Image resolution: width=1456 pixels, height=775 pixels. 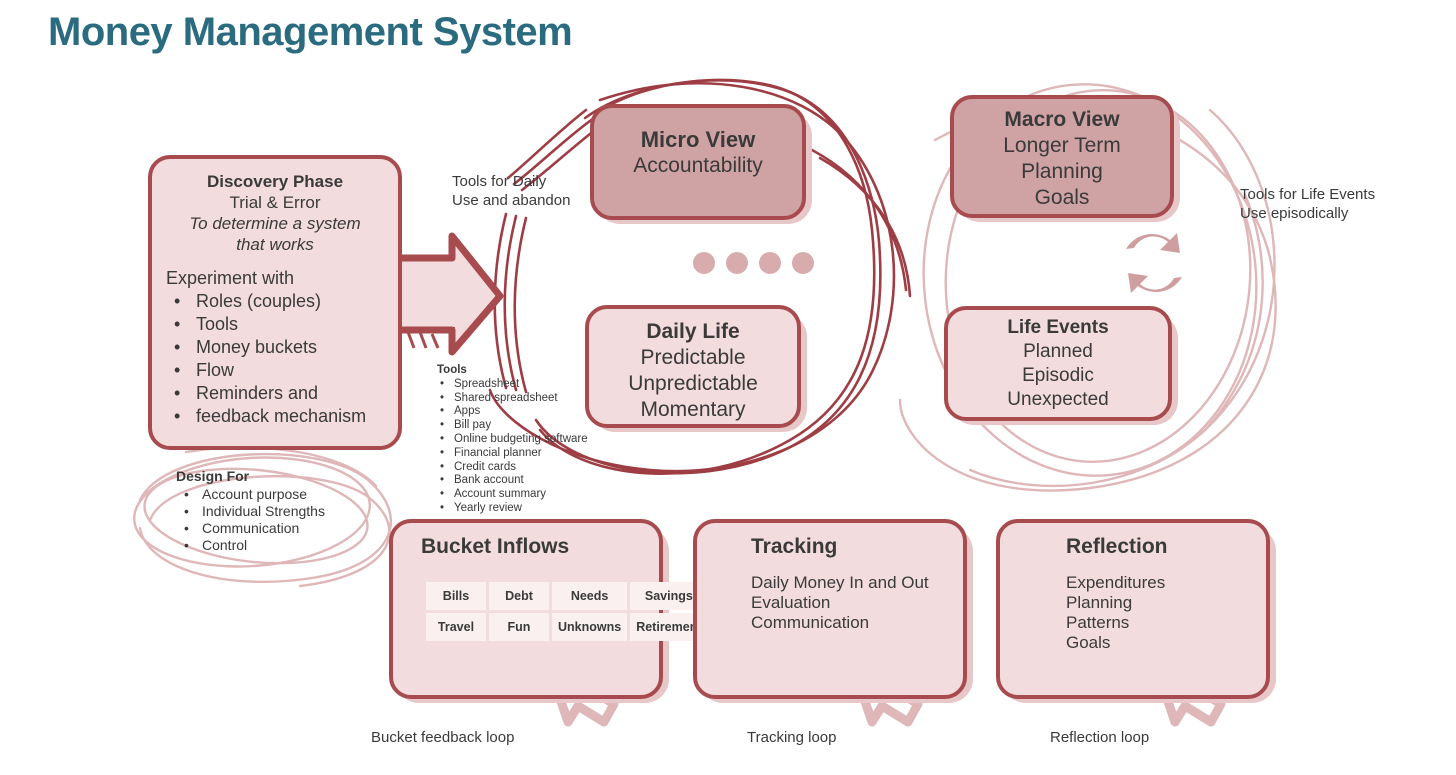 I want to click on reflection-line: Goals, so click(x=1088, y=642).